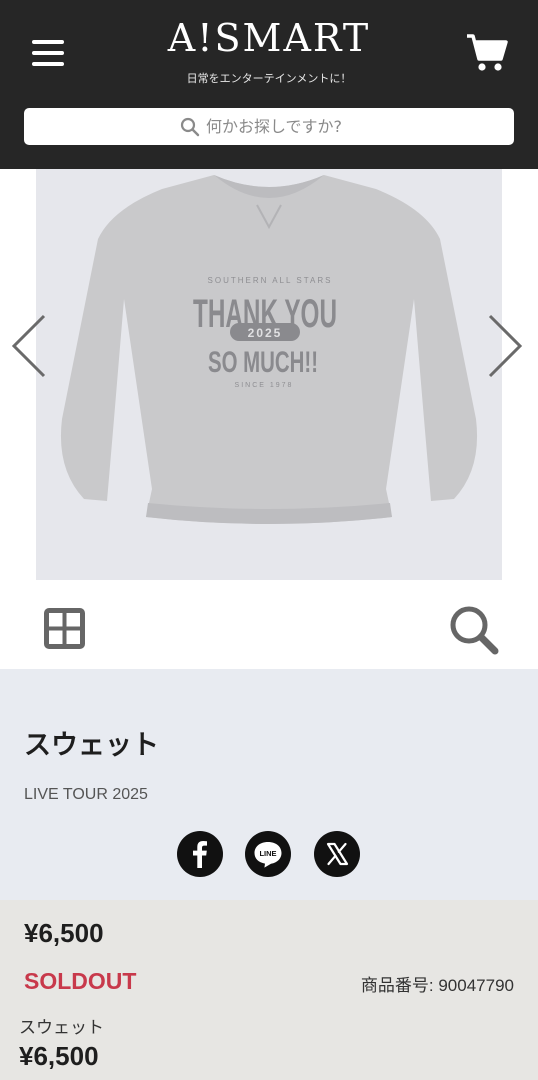  I want to click on svg-text: LINE, so click(267, 853).